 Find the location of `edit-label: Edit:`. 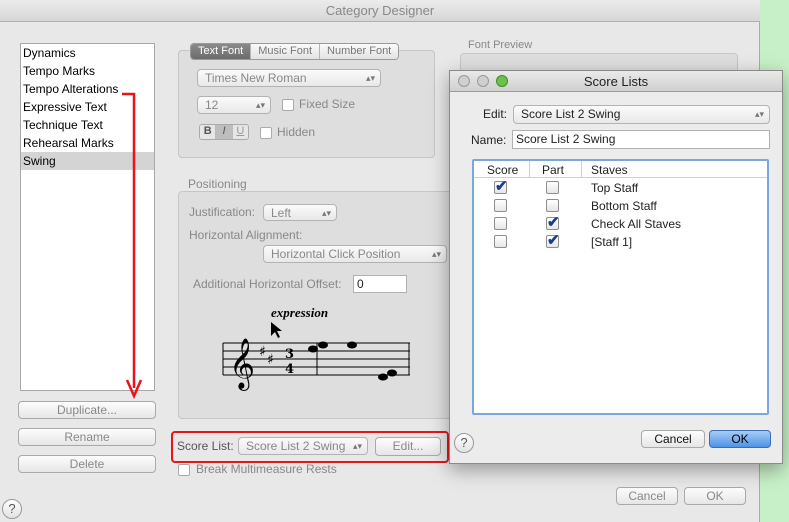

edit-label: Edit: is located at coordinates (495, 114).